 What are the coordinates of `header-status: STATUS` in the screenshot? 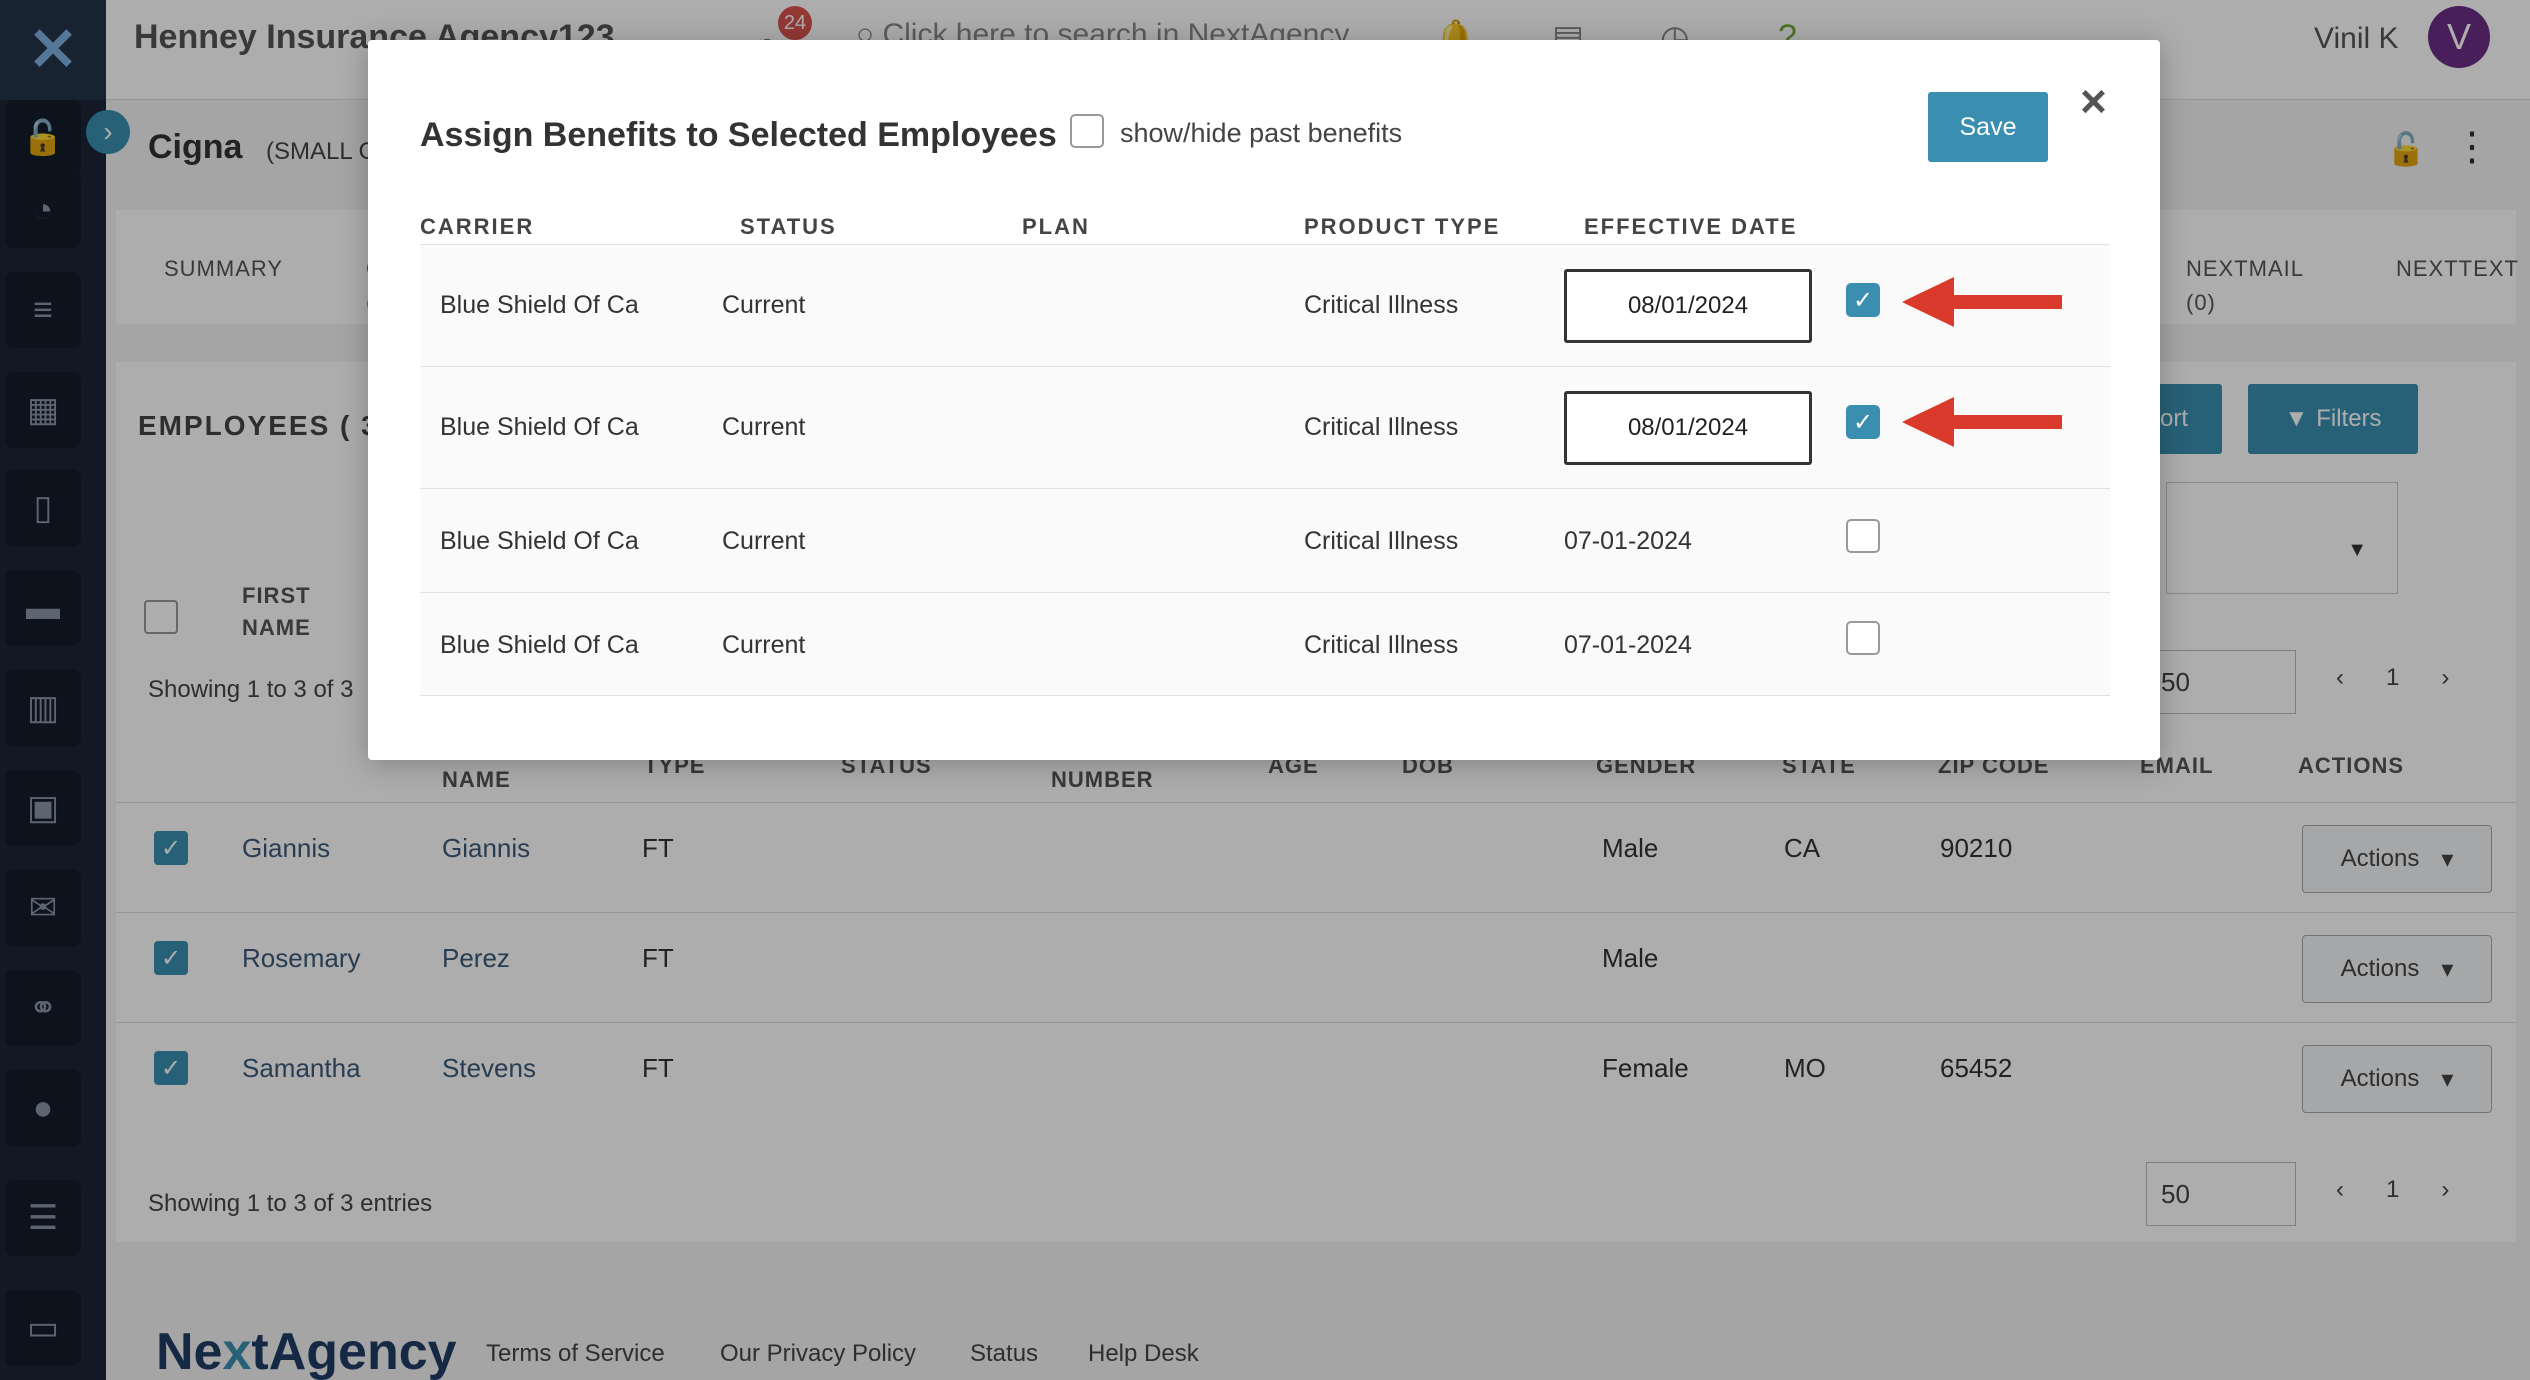 It's located at (788, 226).